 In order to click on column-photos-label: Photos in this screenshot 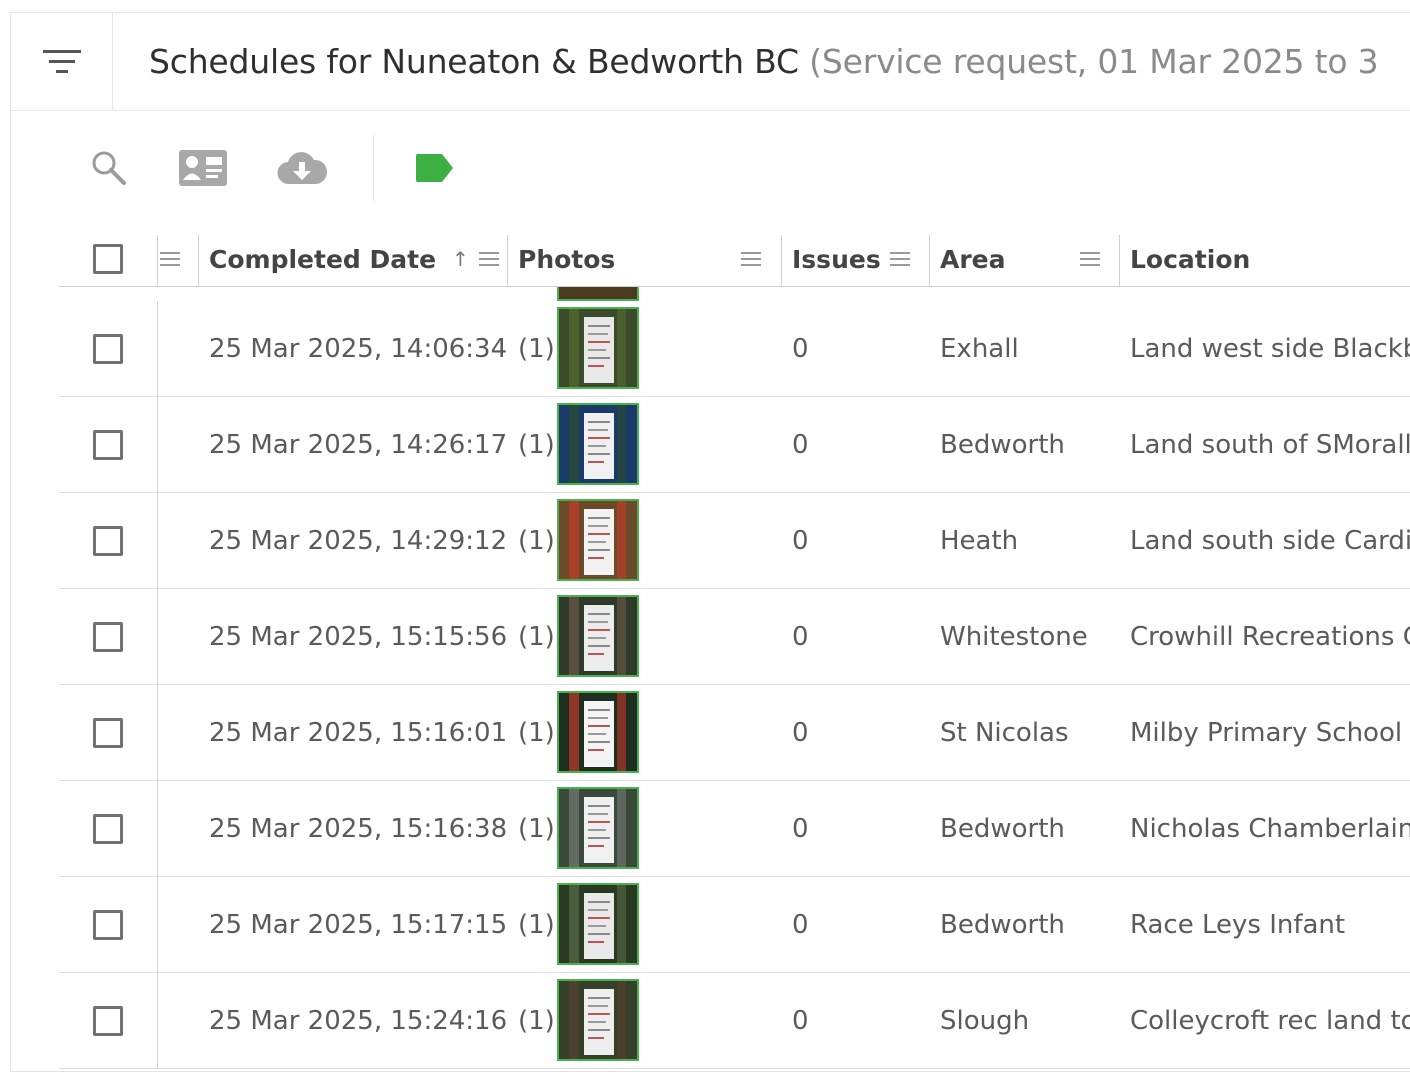, I will do `click(567, 259)`.